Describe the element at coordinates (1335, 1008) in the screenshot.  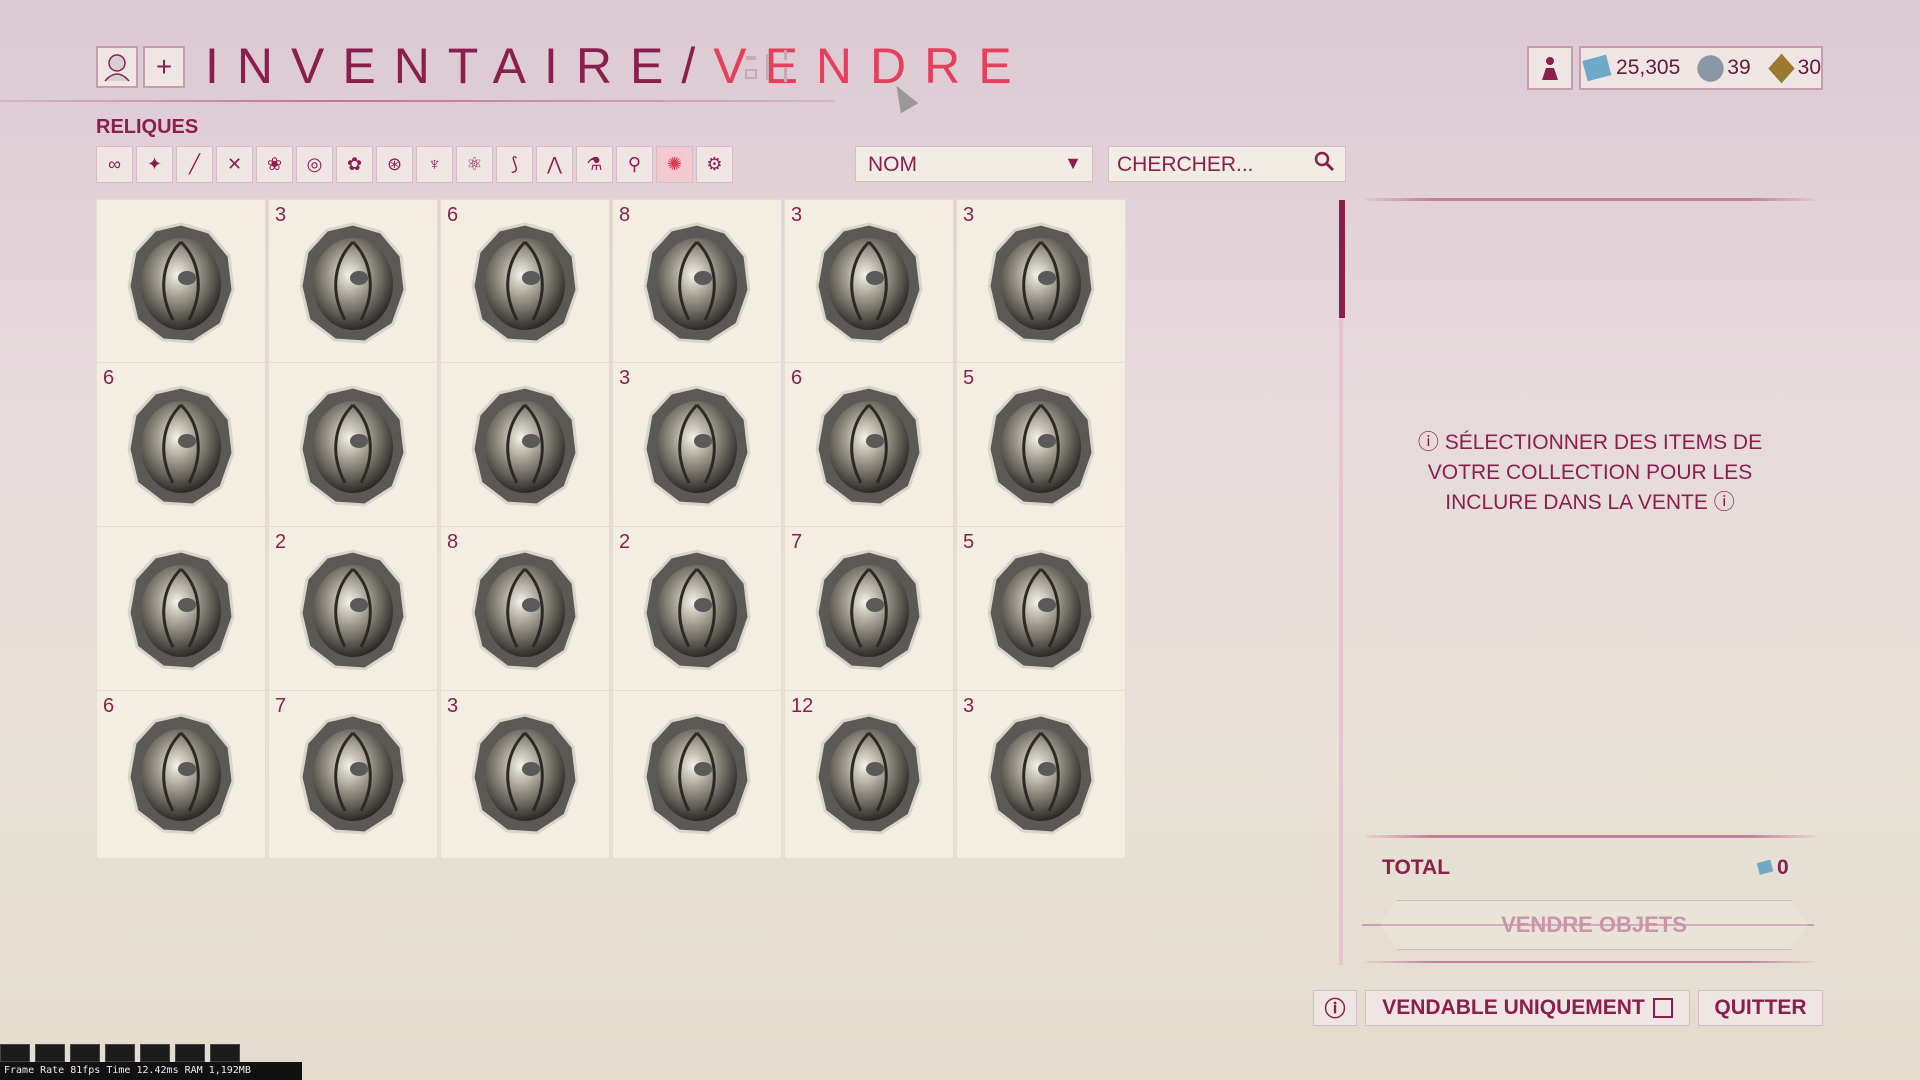
I see `info-button: ⓘ` at that location.